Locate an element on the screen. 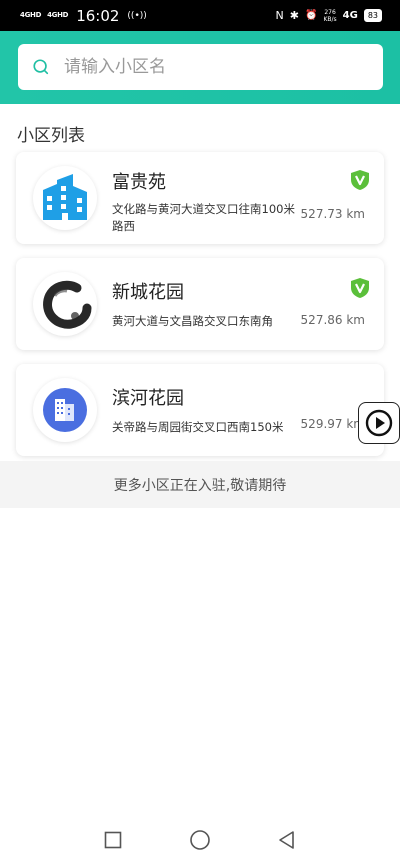 Image resolution: width=400 pixels, height=866 pixels. square-icon is located at coordinates (113, 840).